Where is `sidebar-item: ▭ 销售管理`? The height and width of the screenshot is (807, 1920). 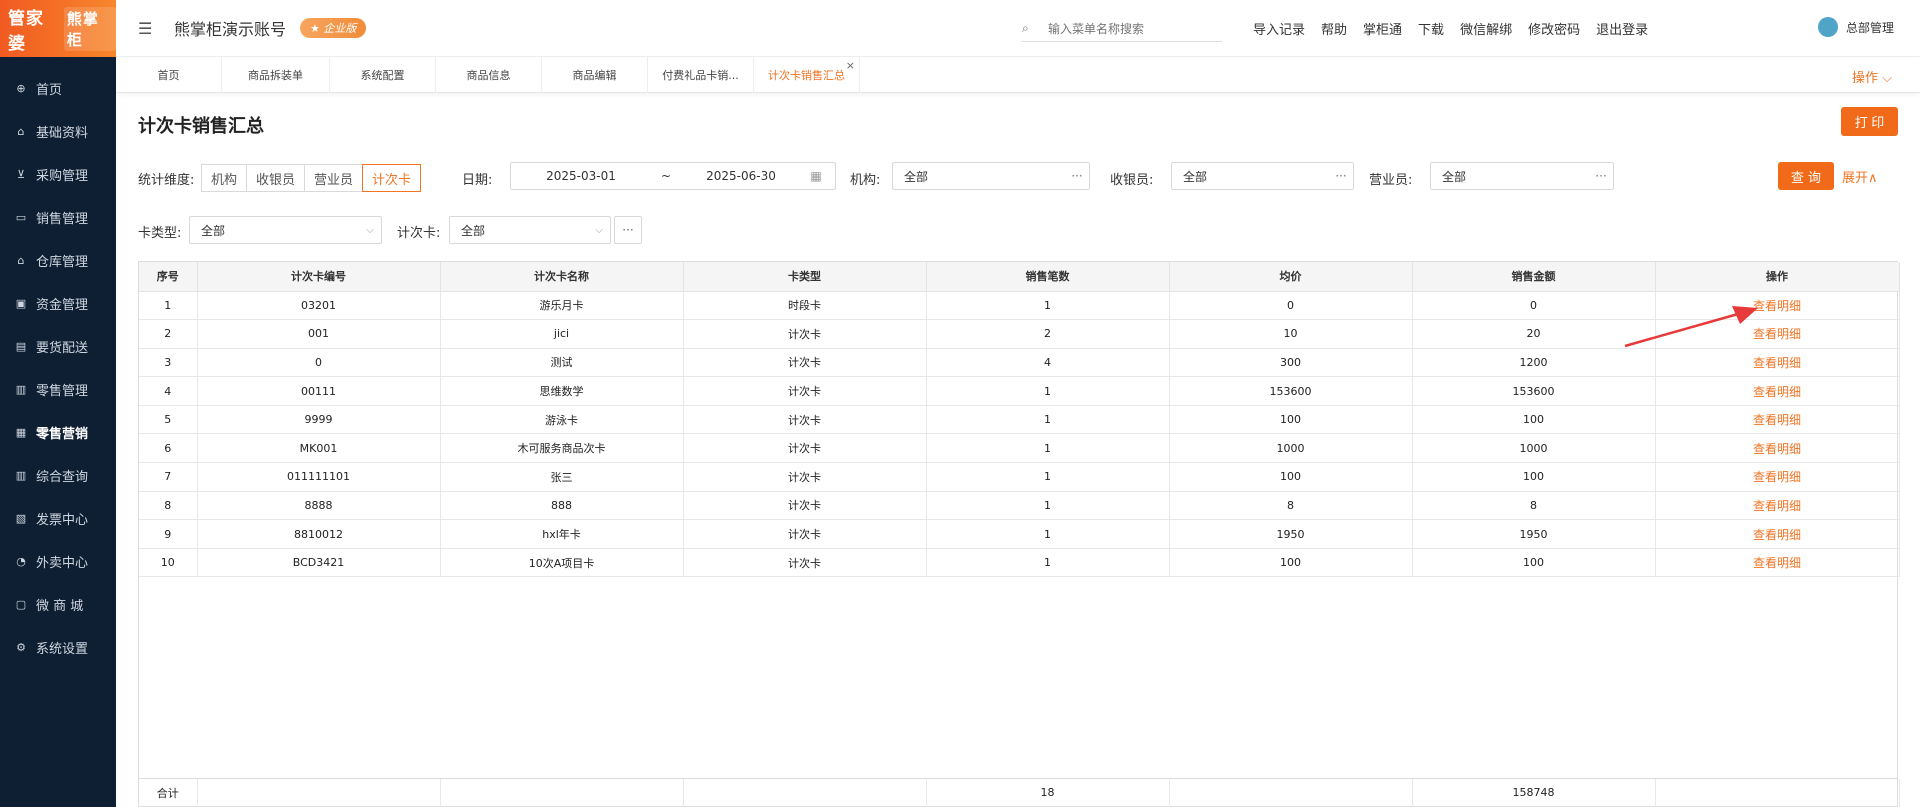
sidebar-item: ▭ 销售管理 is located at coordinates (58, 217).